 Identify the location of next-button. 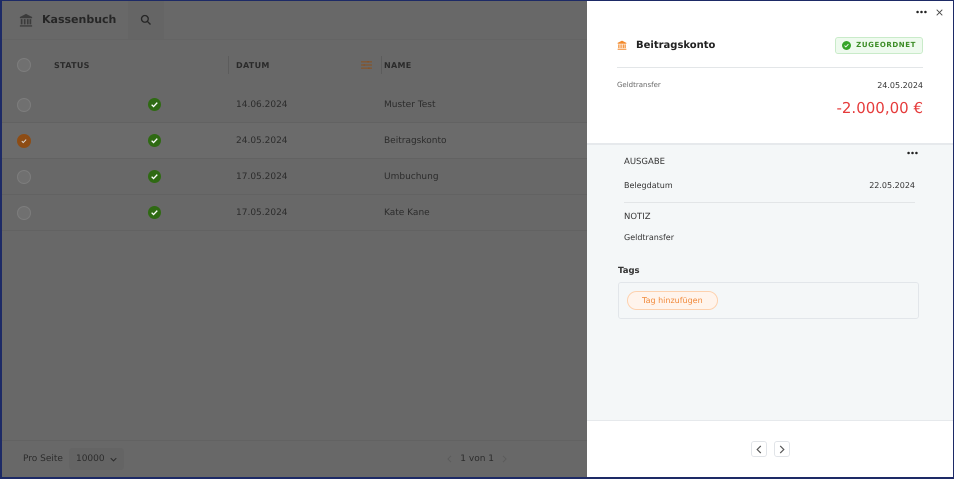
(782, 449).